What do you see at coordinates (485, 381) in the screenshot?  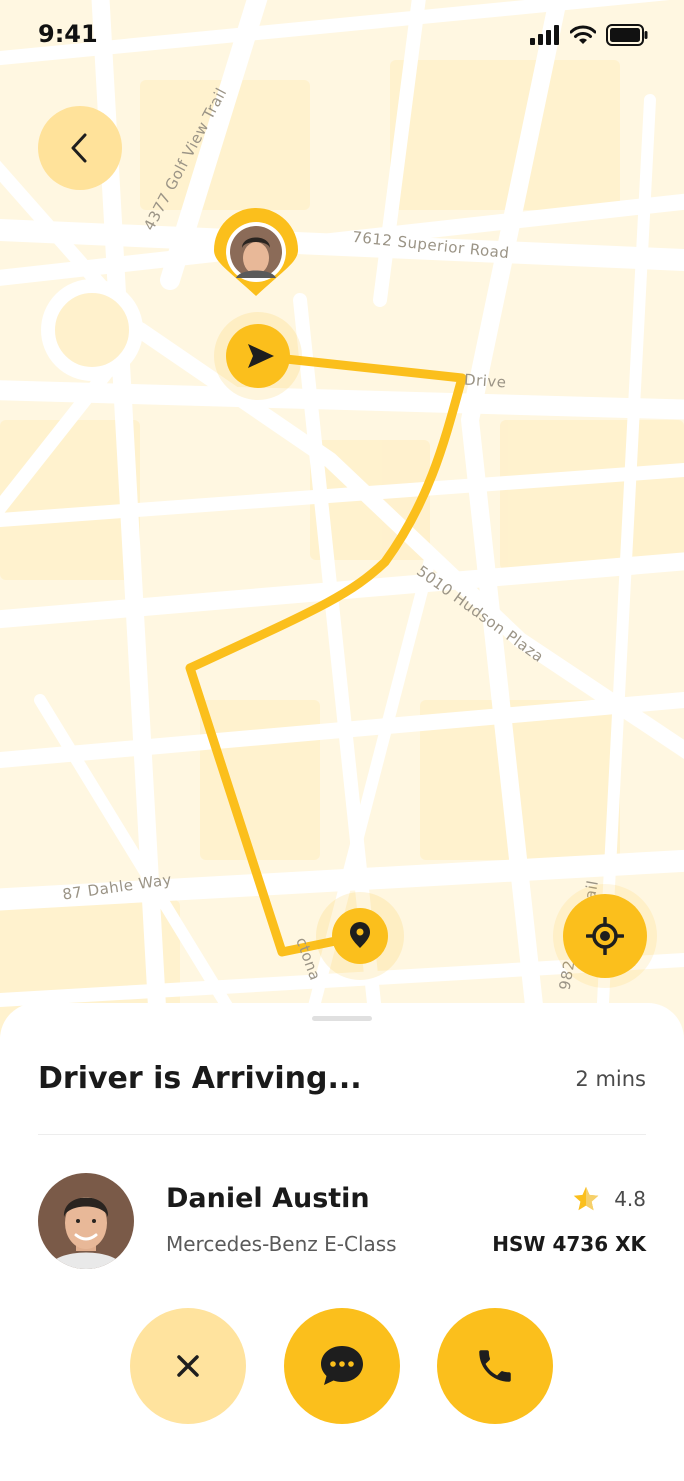 I see `road-label: Drive` at bounding box center [485, 381].